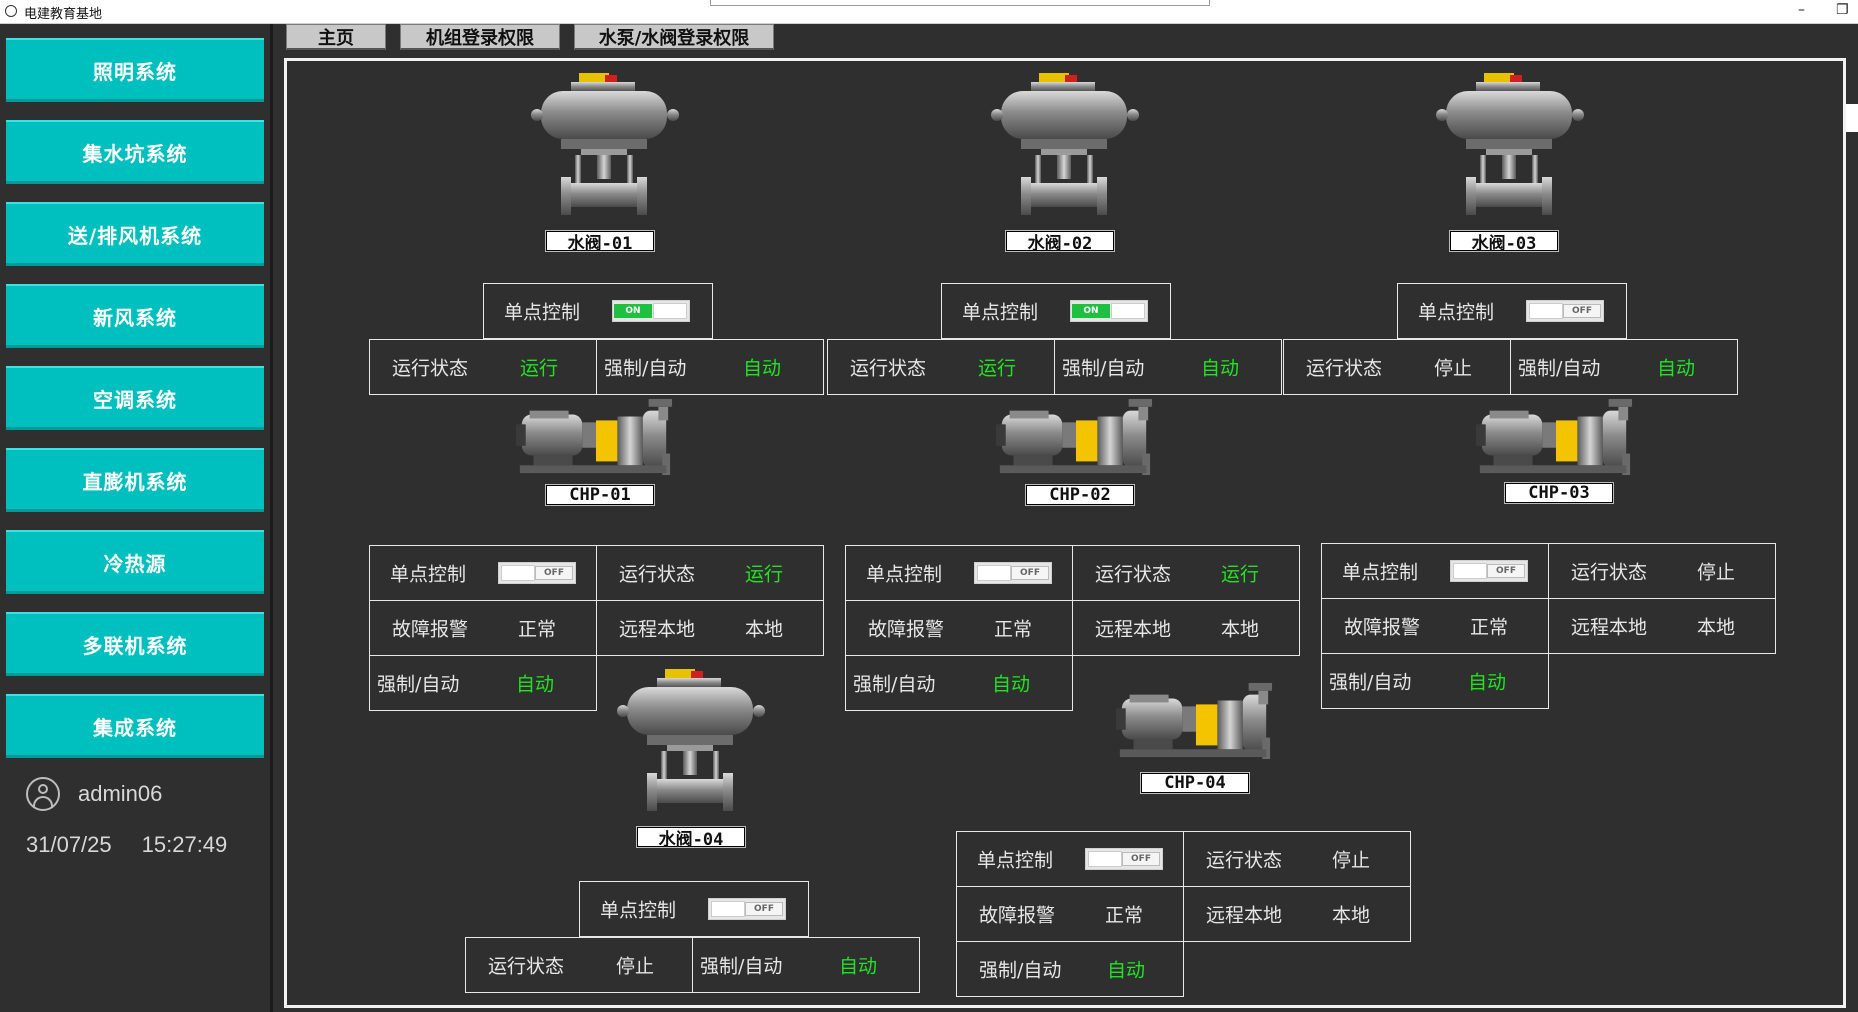 The image size is (1858, 1012). Describe the element at coordinates (483, 573) in the screenshot. I see `pump-01-single-control: 单点控制 OFF` at that location.